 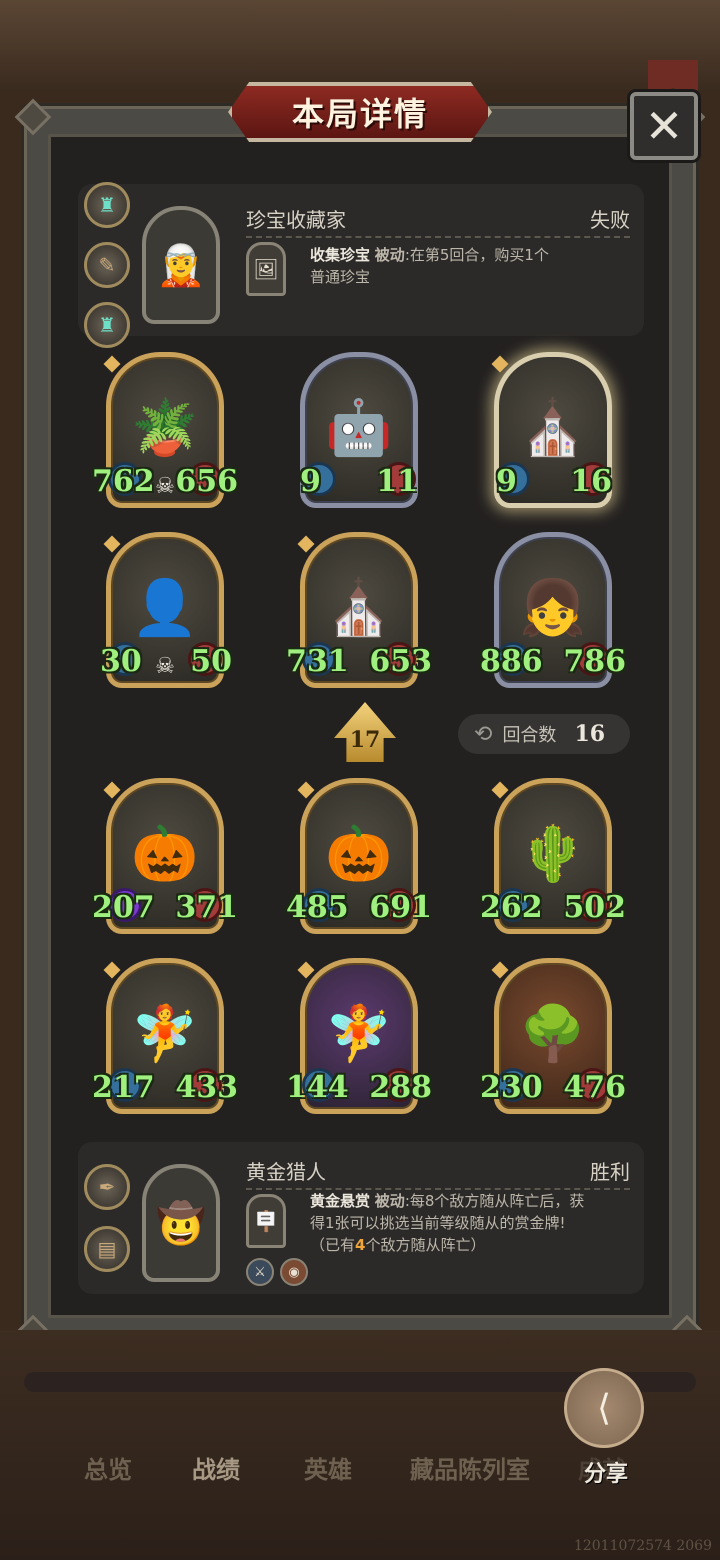 I want to click on page-title: 本局详情, so click(x=359, y=114).